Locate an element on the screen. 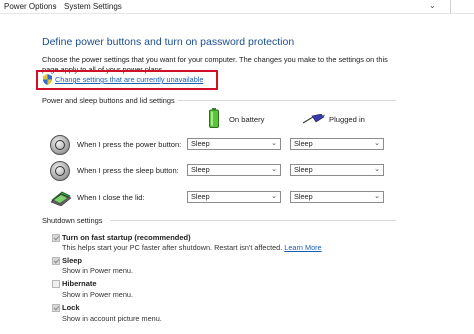  divider is located at coordinates (450, 7).